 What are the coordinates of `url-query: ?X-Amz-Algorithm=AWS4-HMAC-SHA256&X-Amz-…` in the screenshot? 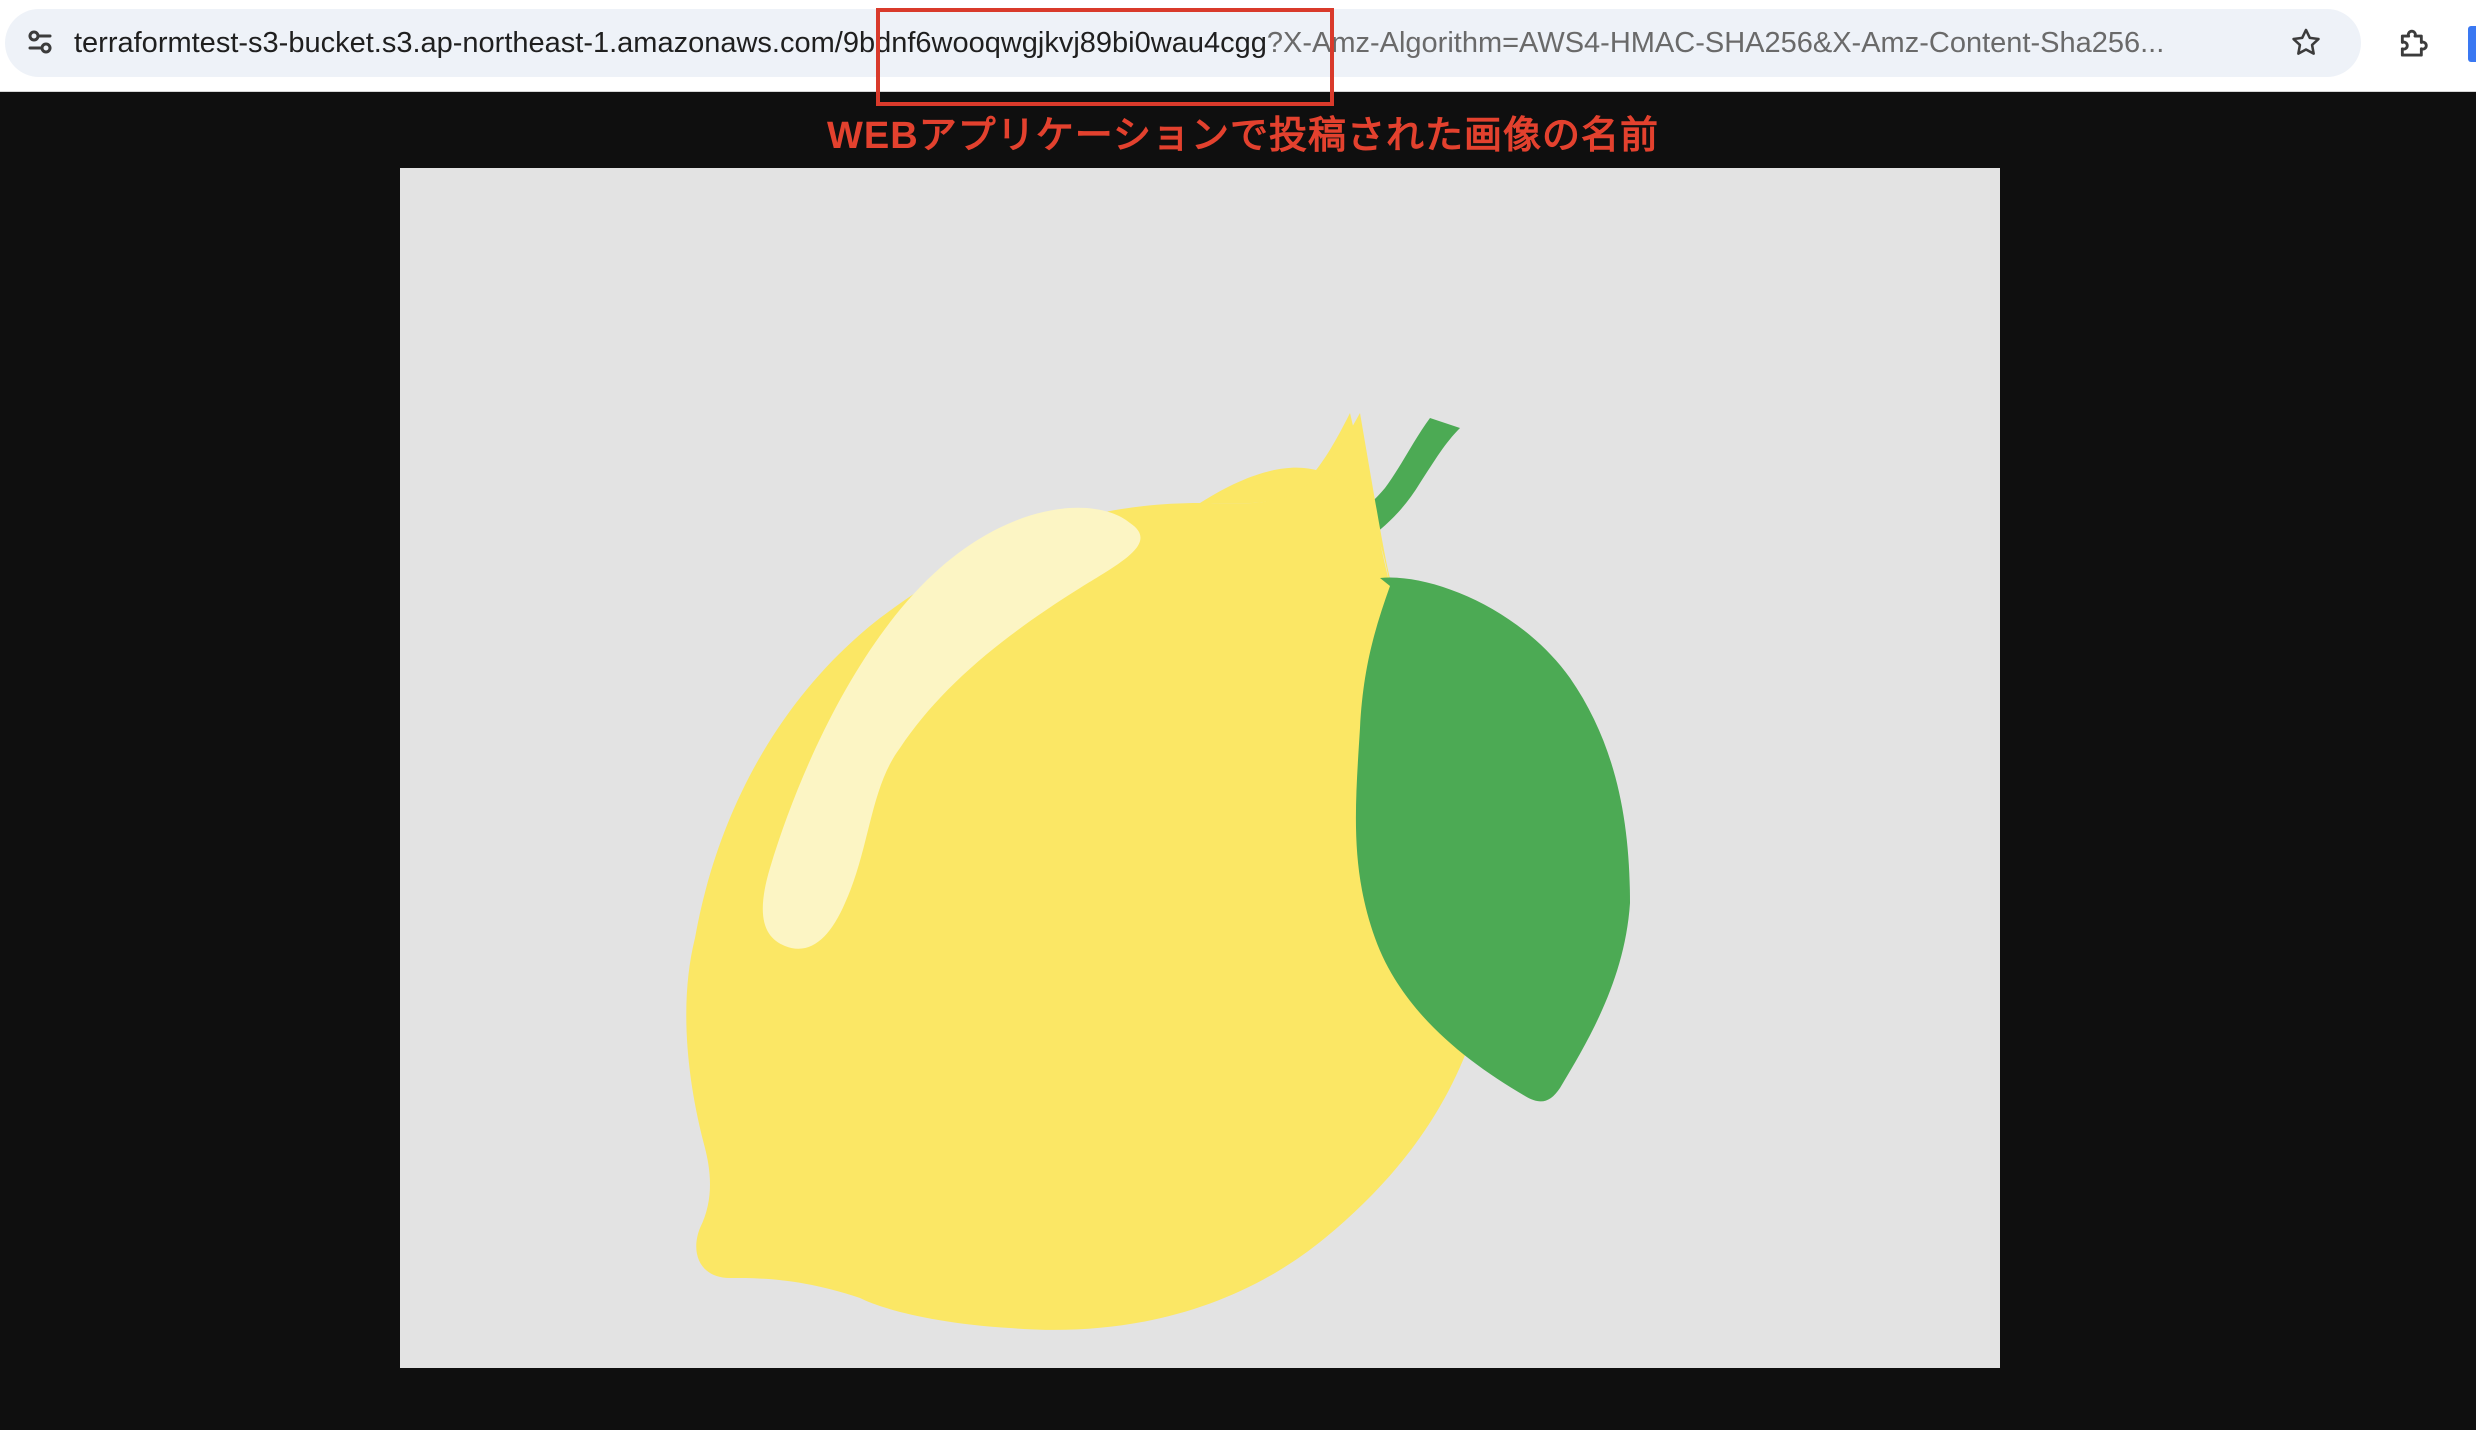 It's located at (1715, 43).